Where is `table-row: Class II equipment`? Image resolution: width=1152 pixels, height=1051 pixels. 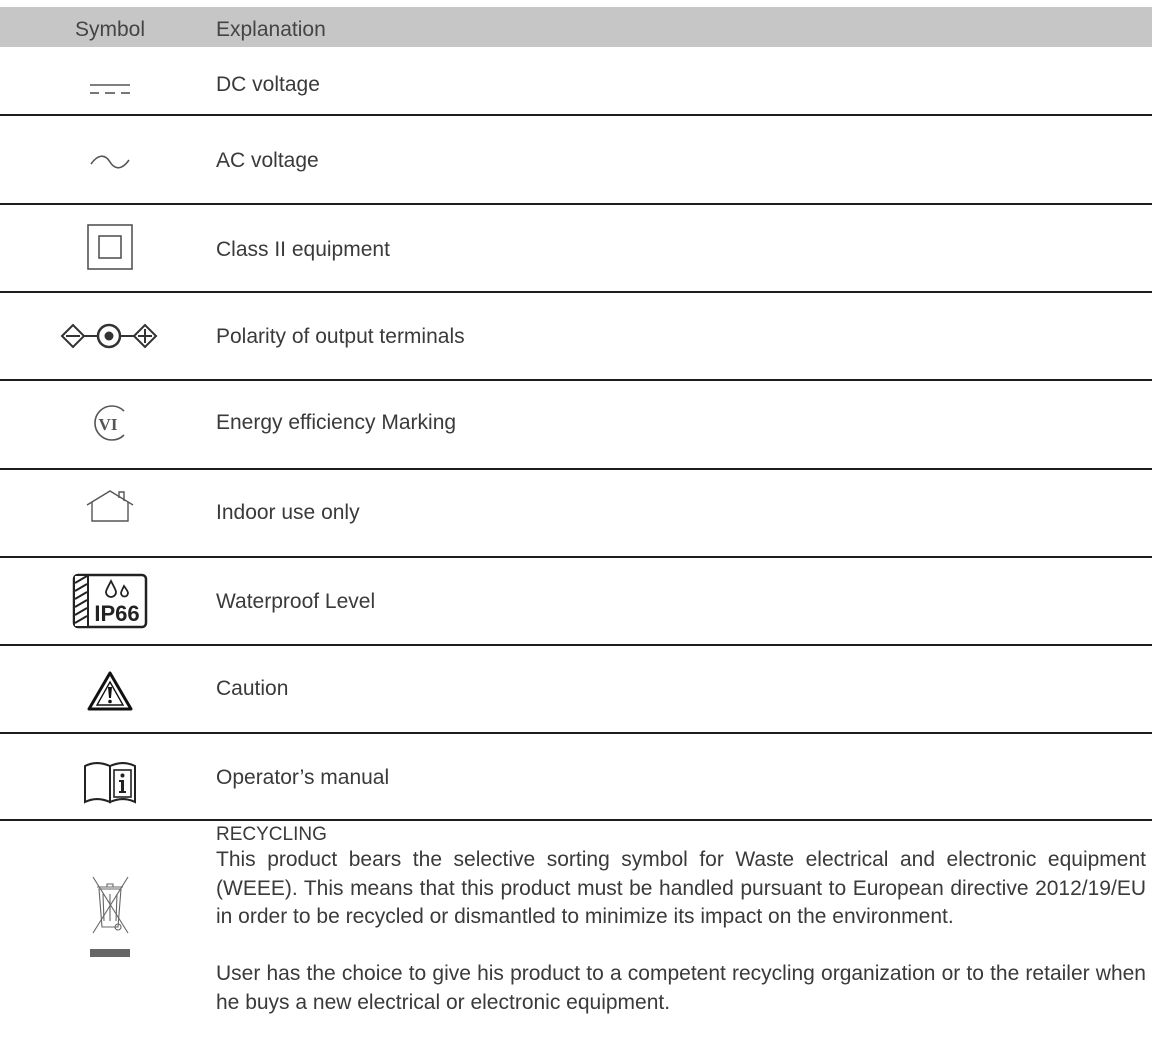 table-row: Class II equipment is located at coordinates (576, 248).